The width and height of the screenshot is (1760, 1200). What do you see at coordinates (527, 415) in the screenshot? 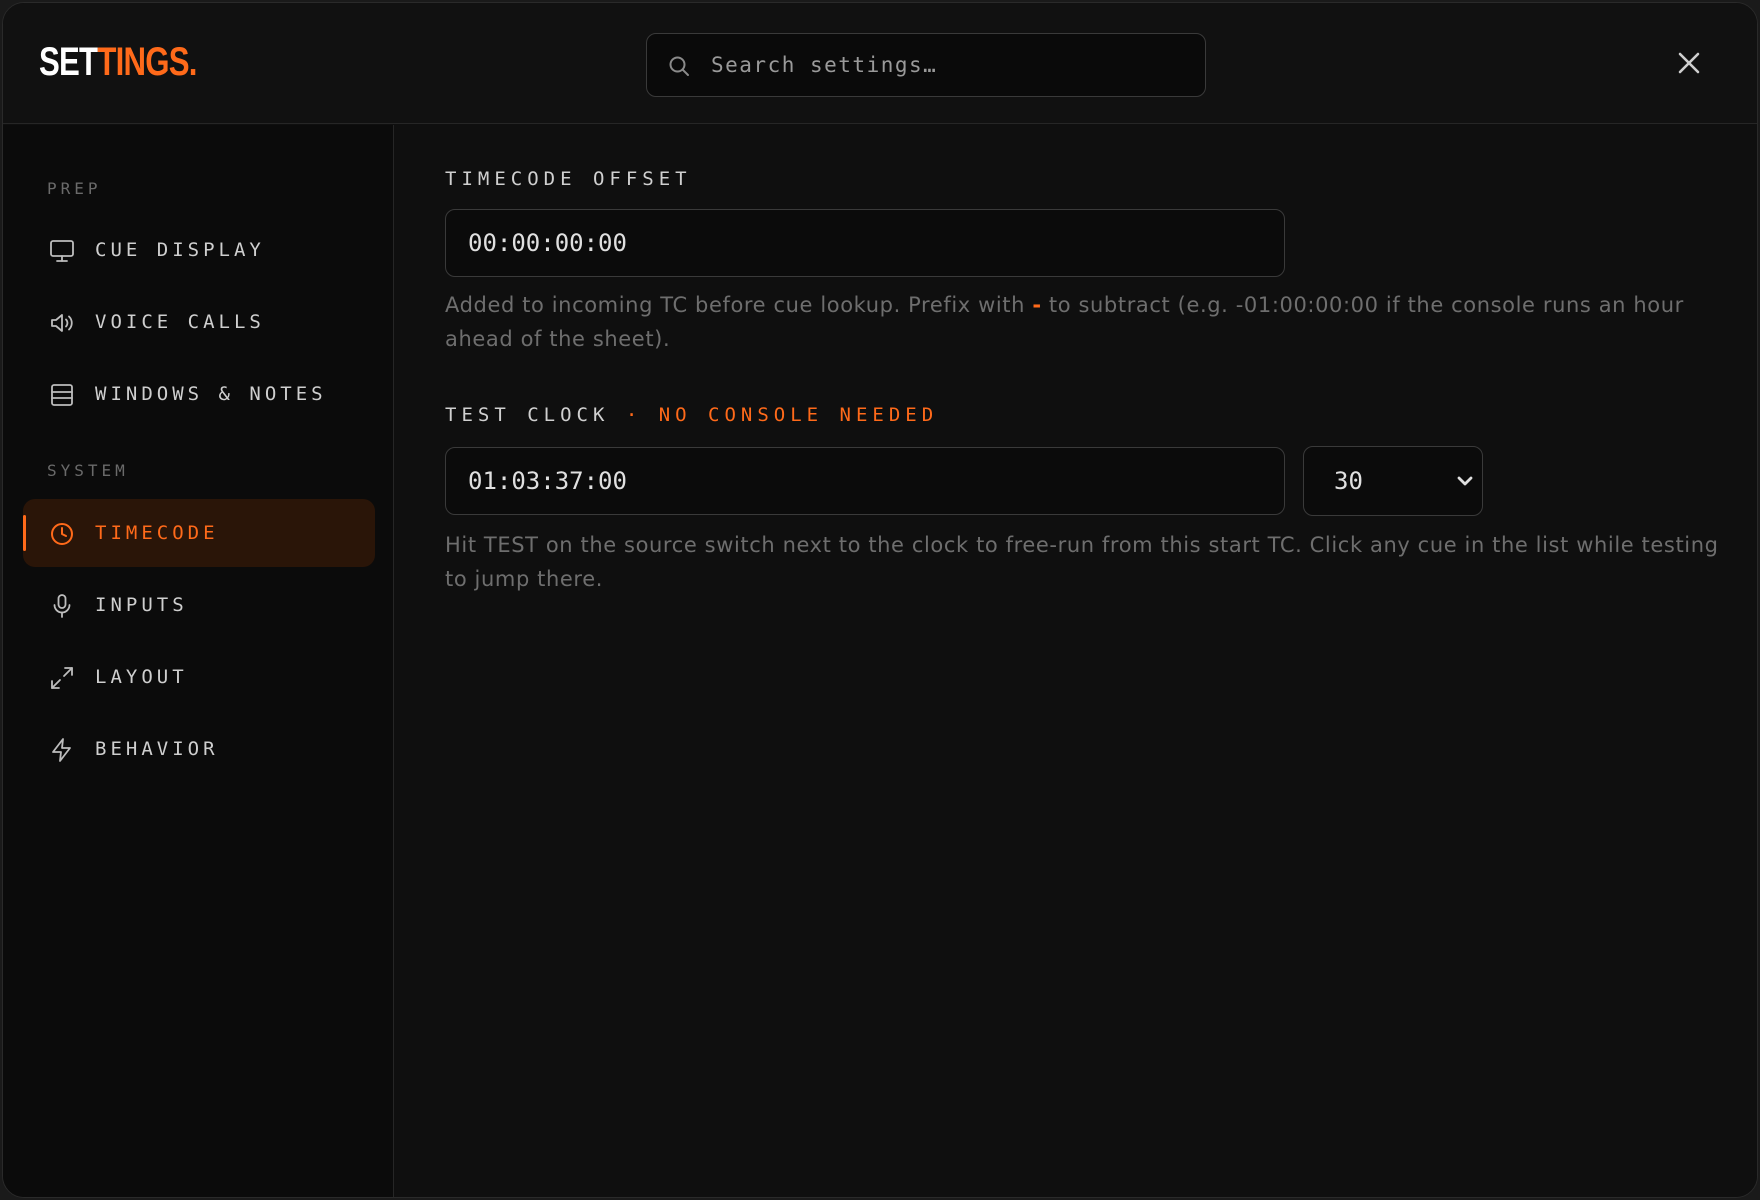
I see `test-clock-label-text: TEST CLOCK` at bounding box center [527, 415].